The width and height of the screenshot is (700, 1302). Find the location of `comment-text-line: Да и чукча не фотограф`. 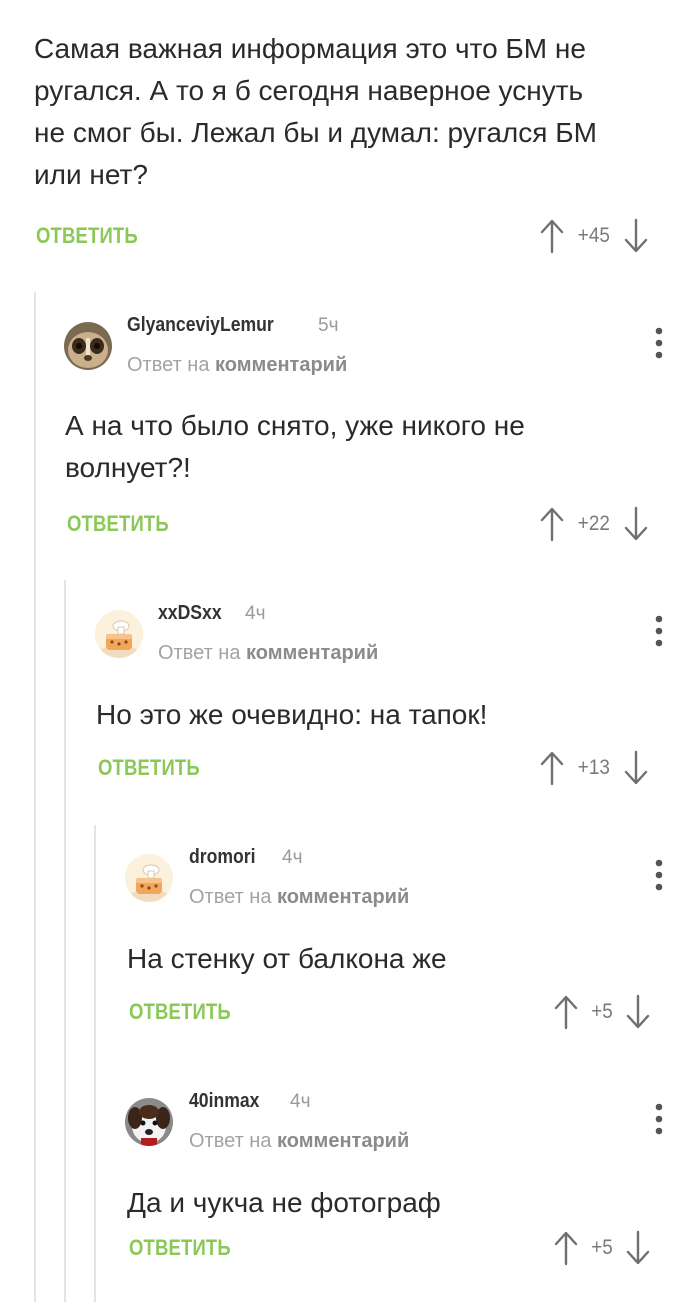

comment-text-line: Да и чукча не фотограф is located at coordinates (284, 1202).